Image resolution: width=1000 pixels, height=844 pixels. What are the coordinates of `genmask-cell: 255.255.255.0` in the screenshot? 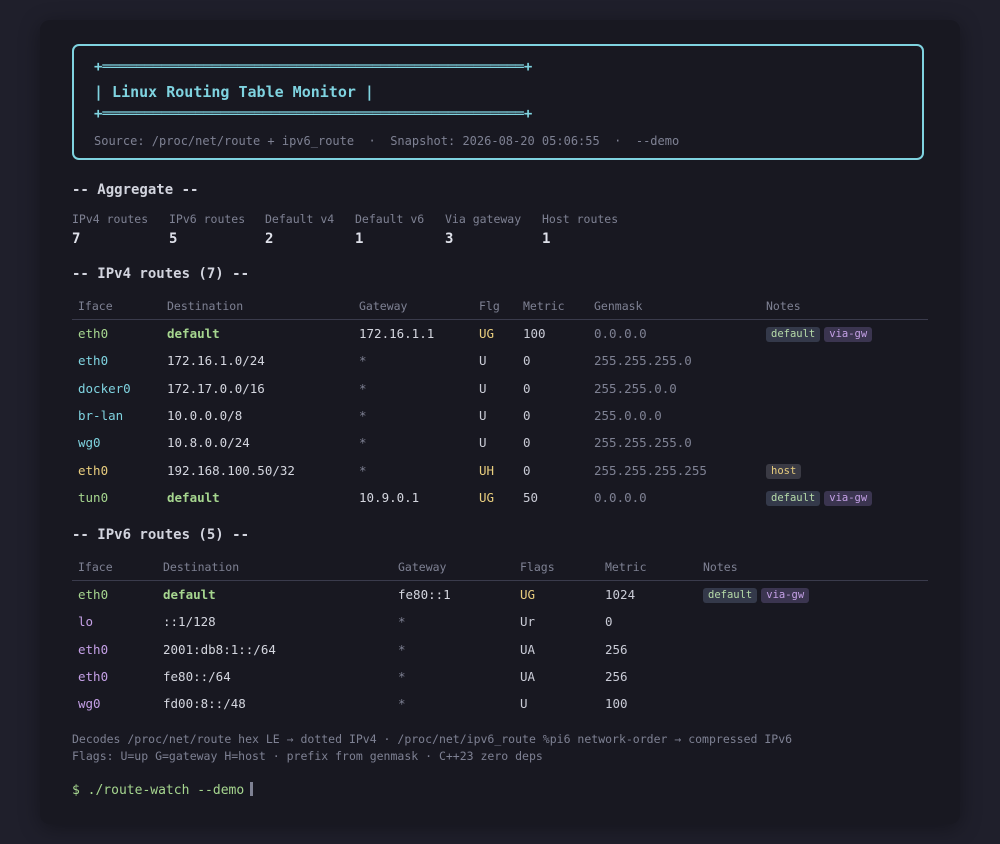 It's located at (643, 361).